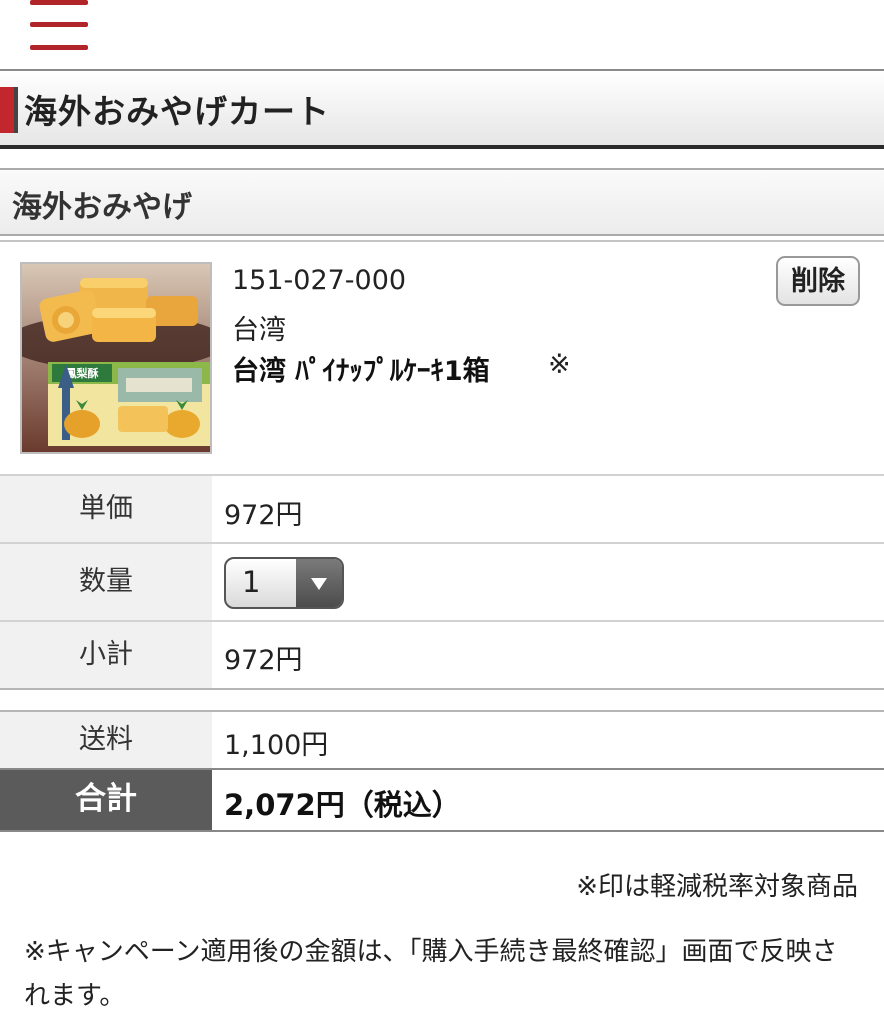  Describe the element at coordinates (59, 47) in the screenshot. I see `menu-bar-bottom` at that location.